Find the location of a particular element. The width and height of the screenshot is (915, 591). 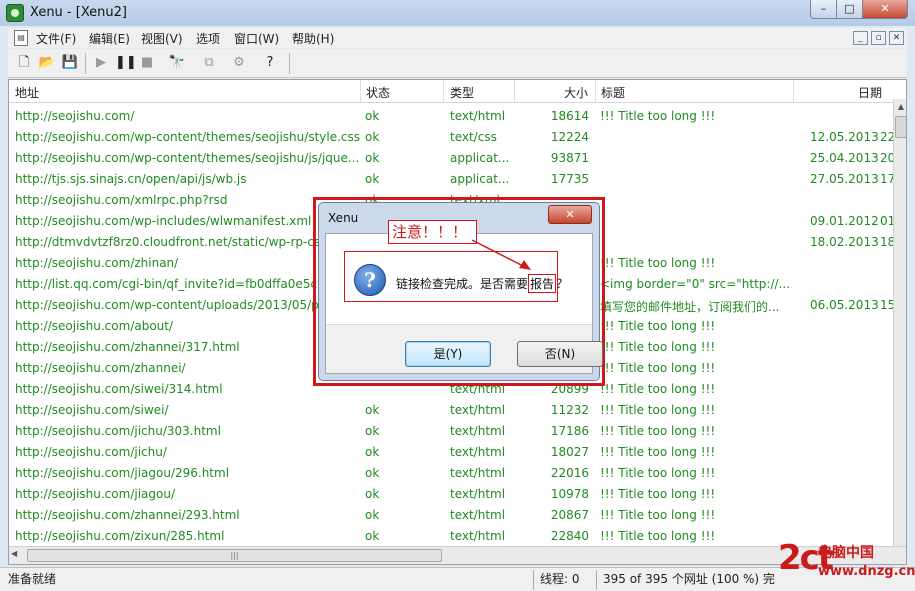

mdi-minimize-button: _ is located at coordinates (860, 38).